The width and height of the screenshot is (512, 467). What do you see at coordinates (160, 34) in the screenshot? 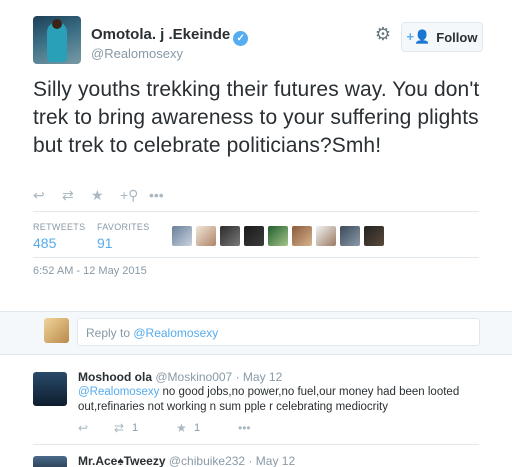
I see `author-name-text: Omotola. j .Ekeinde` at bounding box center [160, 34].